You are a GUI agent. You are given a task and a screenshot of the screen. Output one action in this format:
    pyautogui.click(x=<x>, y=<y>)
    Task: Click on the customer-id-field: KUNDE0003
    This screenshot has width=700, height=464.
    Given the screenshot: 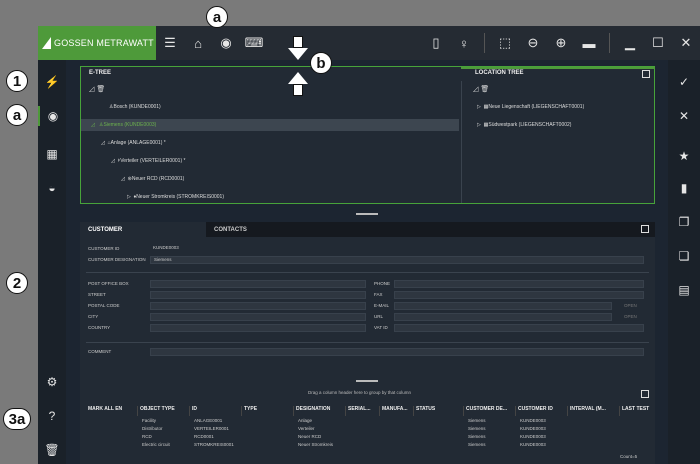 What is the action you would take?
    pyautogui.click(x=397, y=249)
    